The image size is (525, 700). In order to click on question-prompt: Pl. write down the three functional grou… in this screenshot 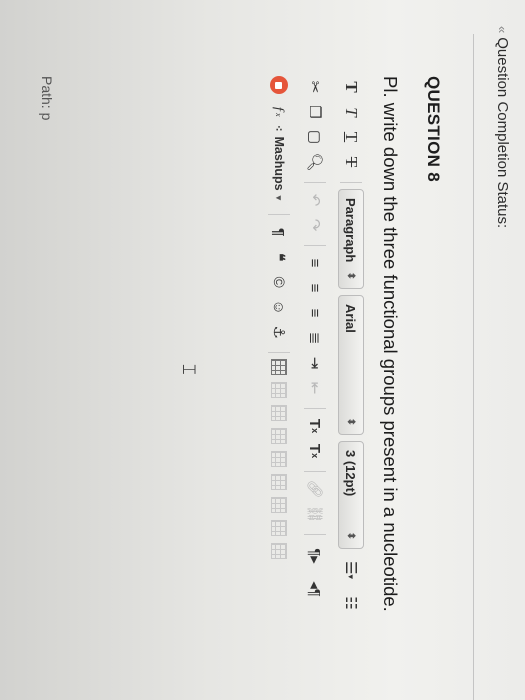, I will do `click(390, 344)`.